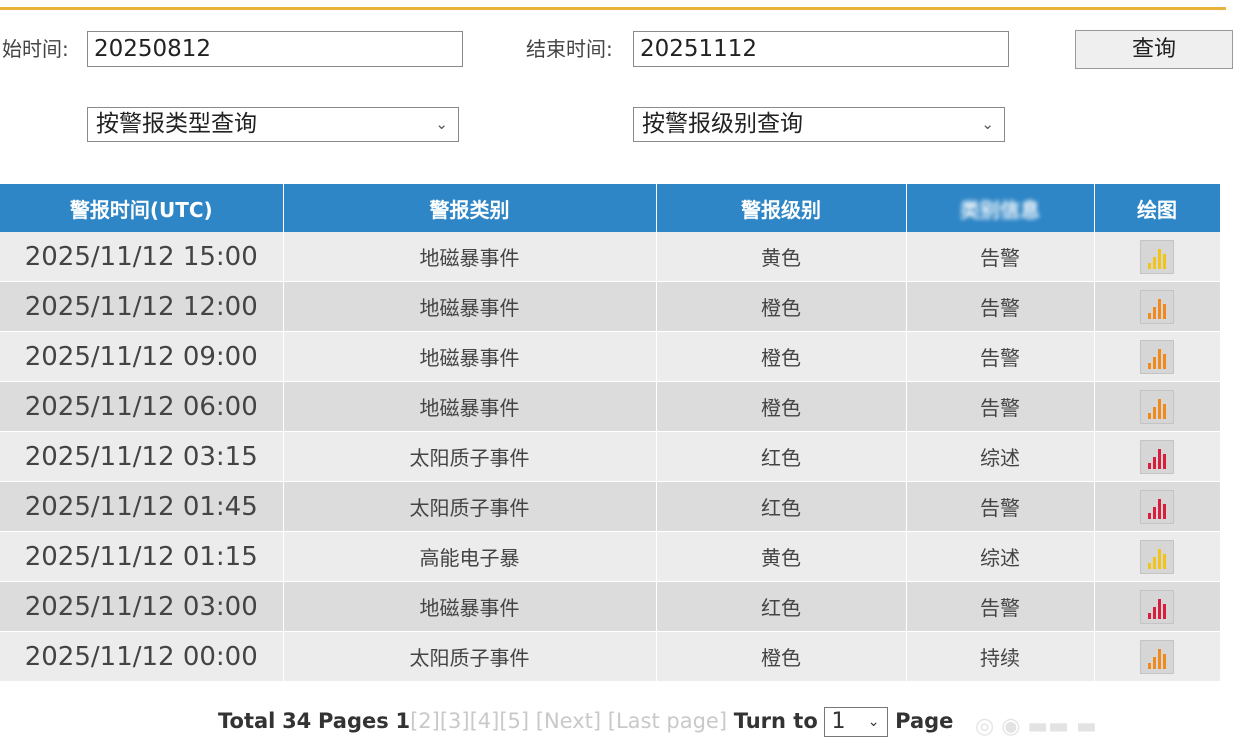 The height and width of the screenshot is (739, 1244). I want to click on cell-alert-time: 2025/11/12 06:00, so click(142, 406).